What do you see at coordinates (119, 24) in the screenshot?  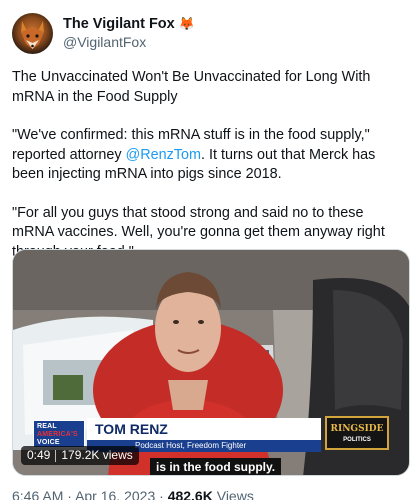 I see `display-name-text: The Vigilant Fox` at bounding box center [119, 24].